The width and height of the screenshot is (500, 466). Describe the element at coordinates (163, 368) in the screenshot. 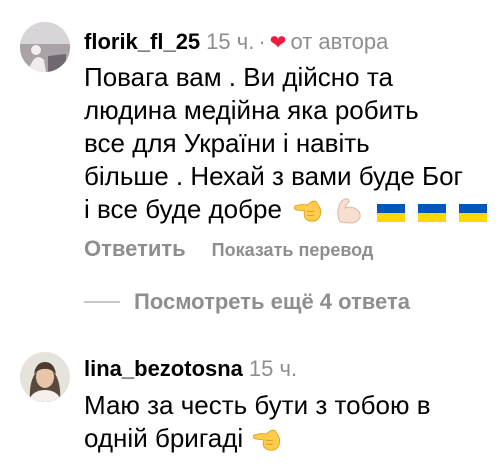

I see `username: lina_bezotosna` at that location.